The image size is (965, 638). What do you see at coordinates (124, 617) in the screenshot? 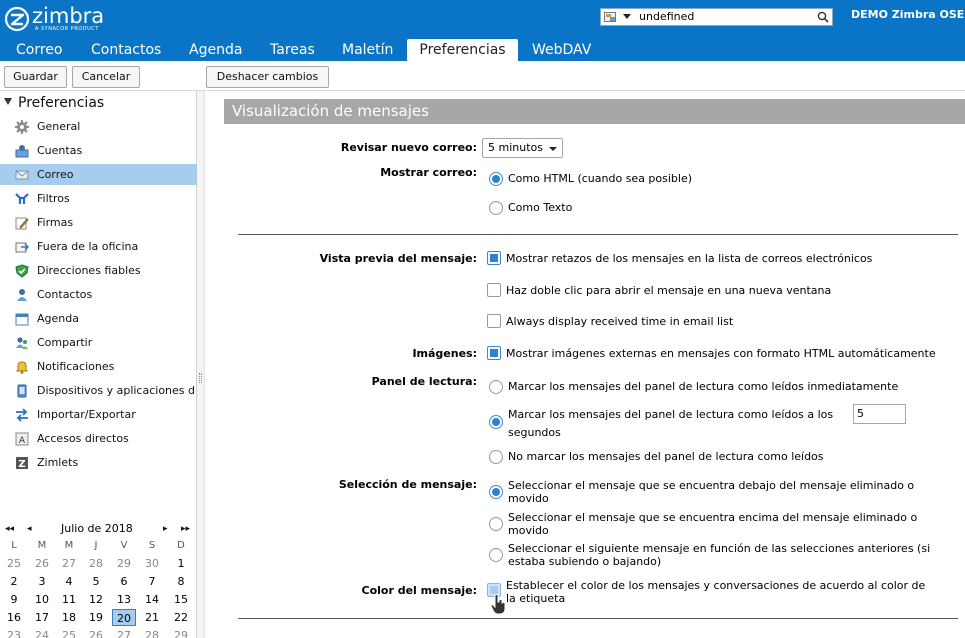
I see `calendar-day-today: 20` at bounding box center [124, 617].